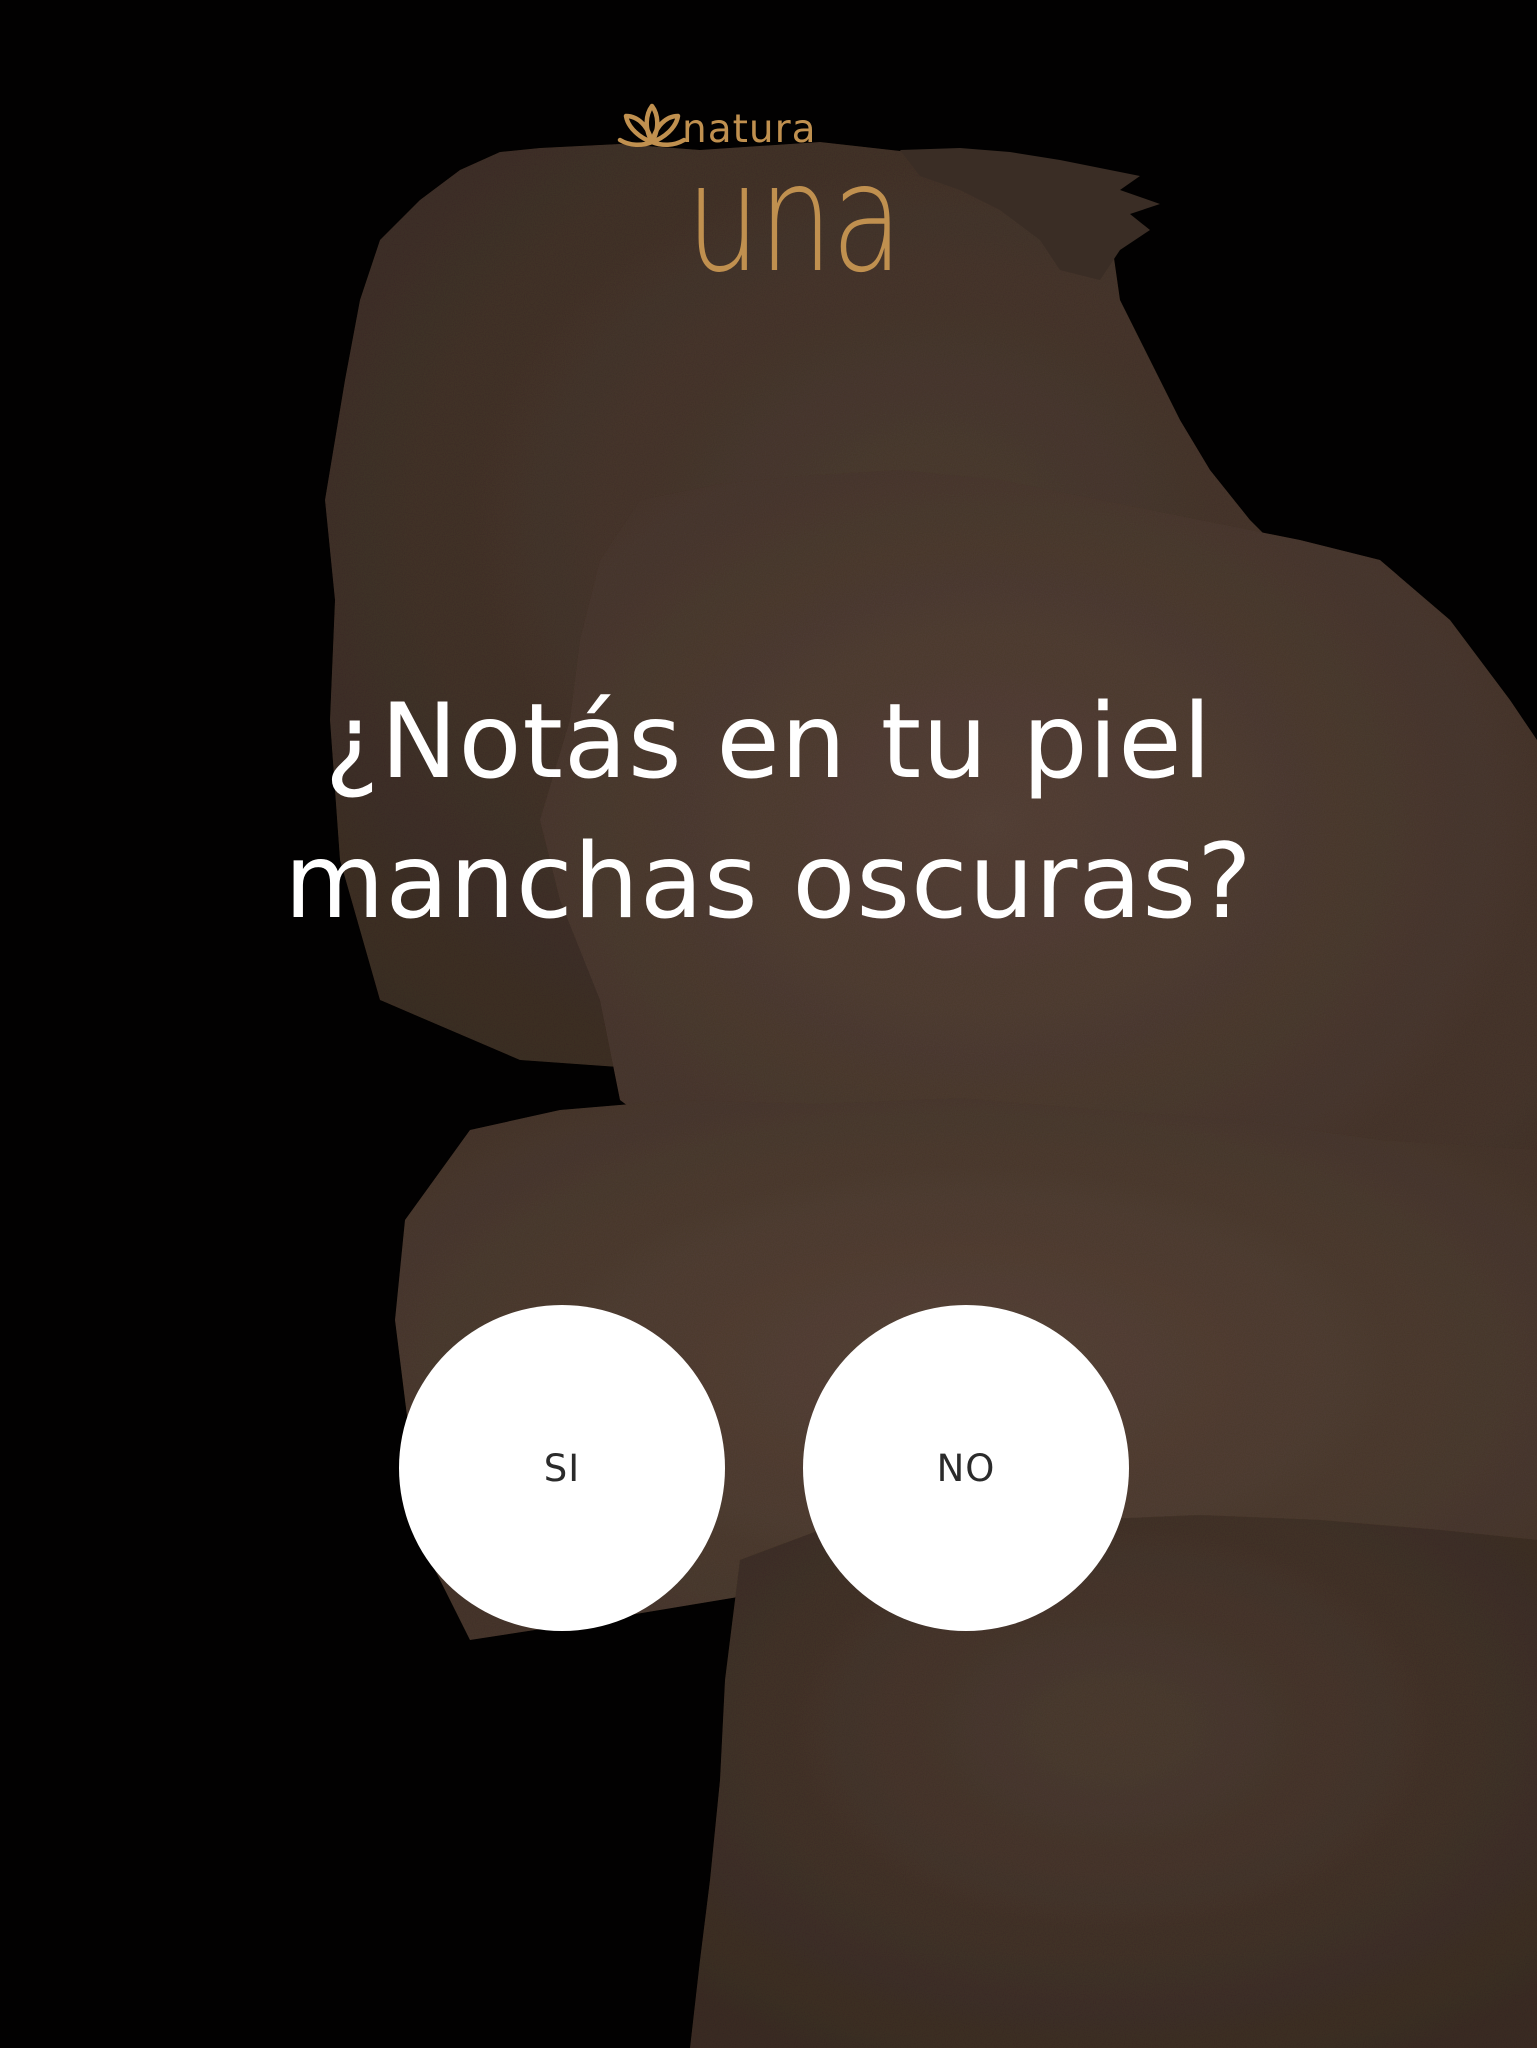 Image resolution: width=1537 pixels, height=2048 pixels. Describe the element at coordinates (562, 1468) in the screenshot. I see `yes-button: SI` at that location.